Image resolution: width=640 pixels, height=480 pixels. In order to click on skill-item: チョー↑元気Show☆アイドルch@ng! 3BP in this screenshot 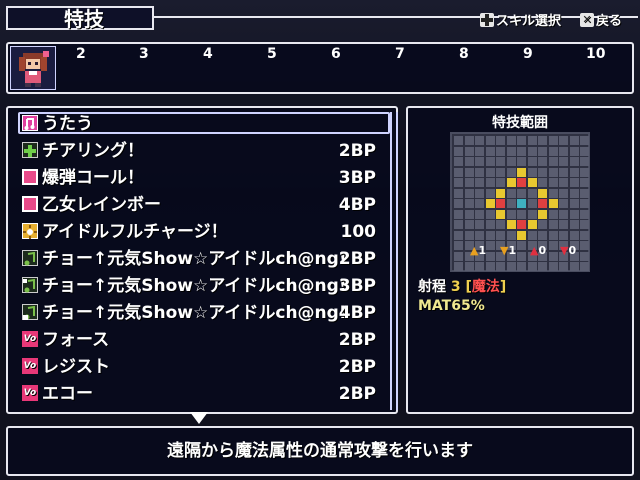, I will do `click(199, 286)`.